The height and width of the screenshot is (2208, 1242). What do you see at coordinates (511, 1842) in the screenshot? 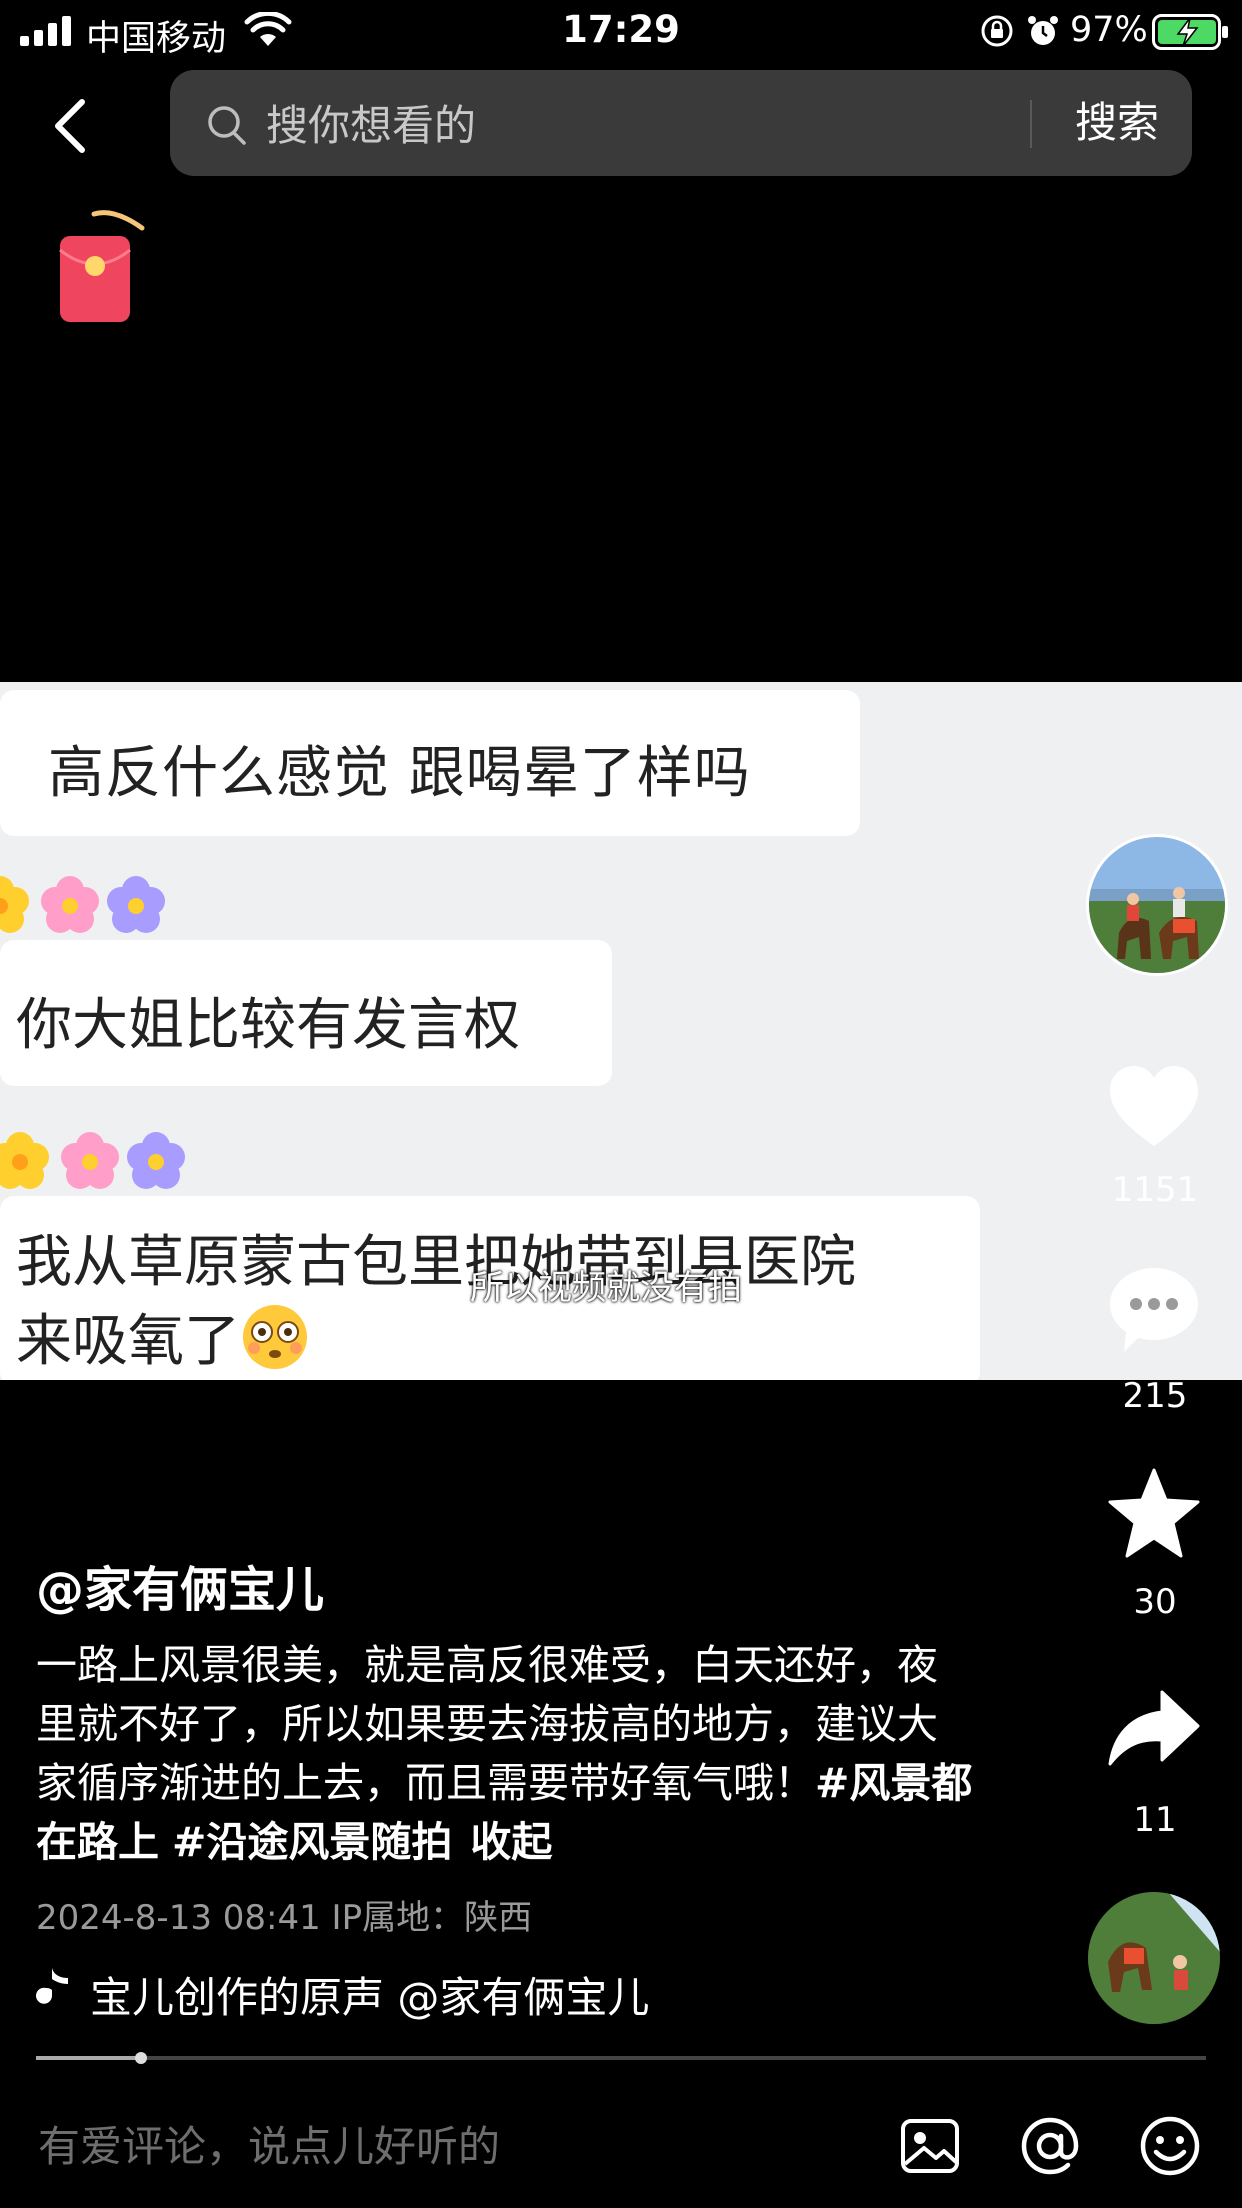
I see `collapse-button: 收起` at bounding box center [511, 1842].